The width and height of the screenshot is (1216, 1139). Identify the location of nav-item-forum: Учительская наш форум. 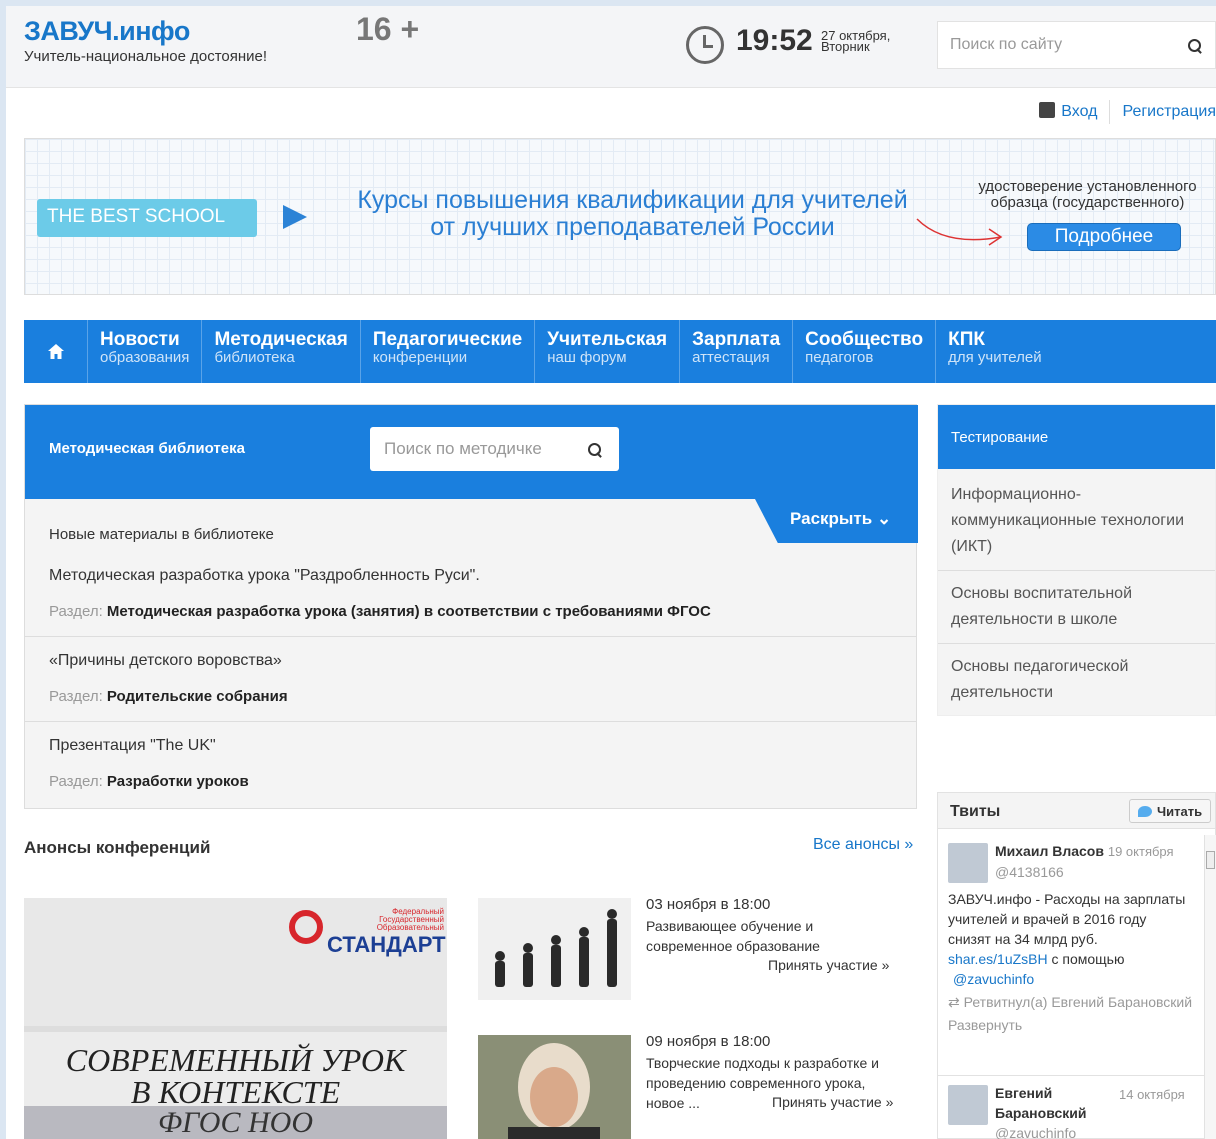
(608, 351).